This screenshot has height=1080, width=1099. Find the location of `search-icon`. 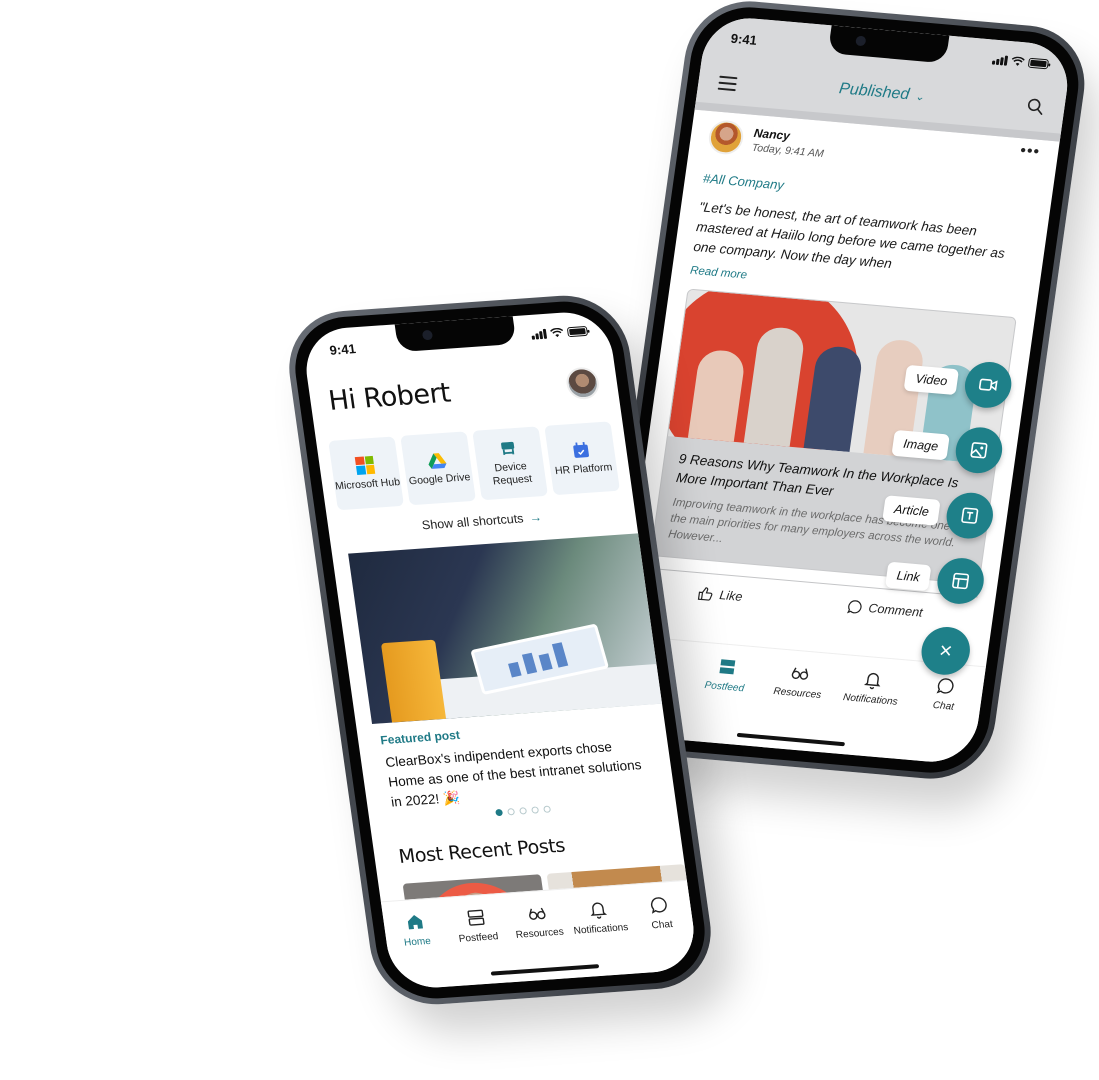

search-icon is located at coordinates (1035, 106).